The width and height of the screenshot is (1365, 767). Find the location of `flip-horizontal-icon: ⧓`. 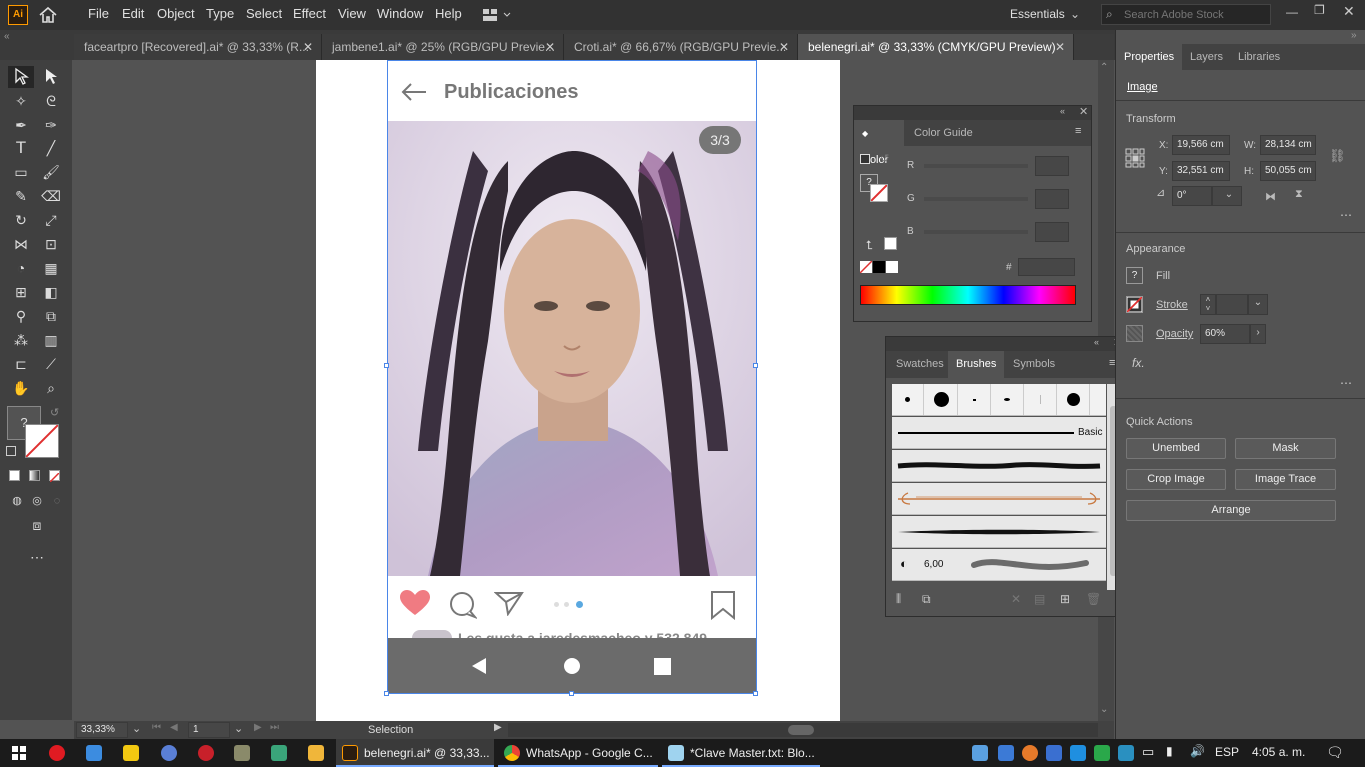

flip-horizontal-icon: ⧓ is located at coordinates (1270, 196).